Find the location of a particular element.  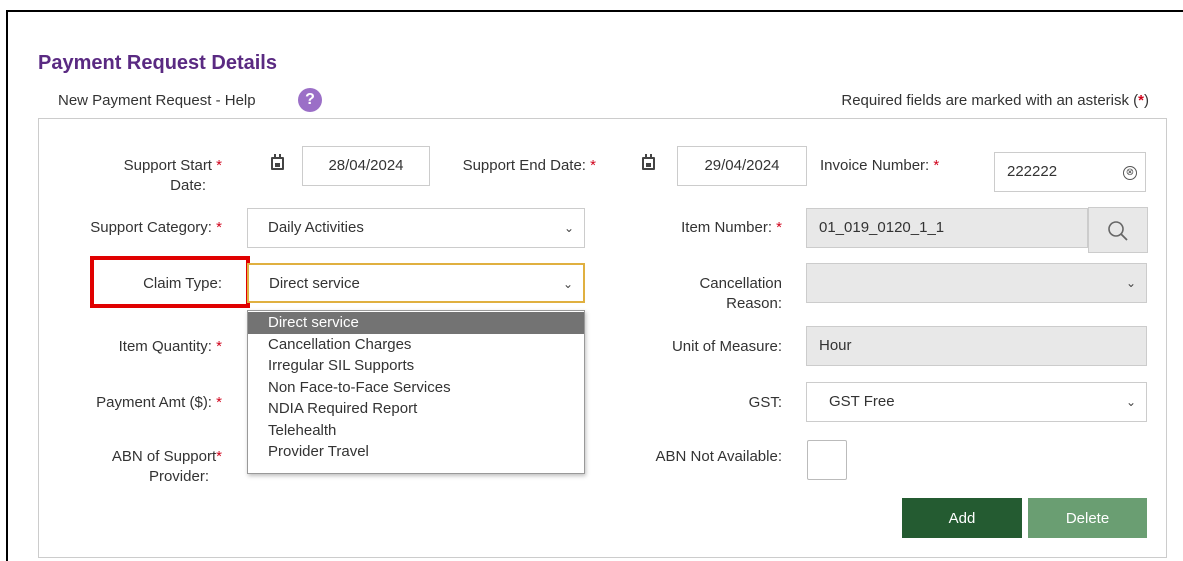

support-category-label-text: Support Category: is located at coordinates (151, 227).